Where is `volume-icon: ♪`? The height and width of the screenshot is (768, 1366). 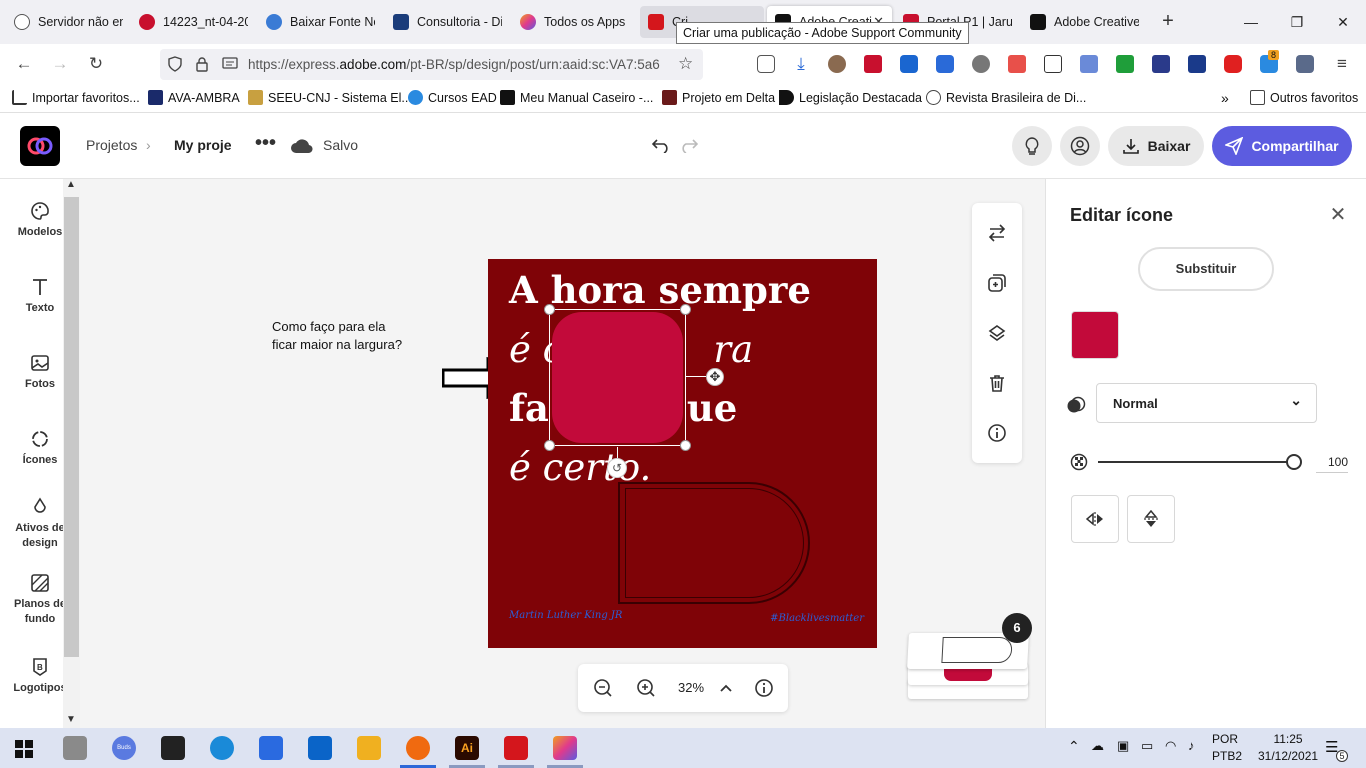 volume-icon: ♪ is located at coordinates (1191, 745).